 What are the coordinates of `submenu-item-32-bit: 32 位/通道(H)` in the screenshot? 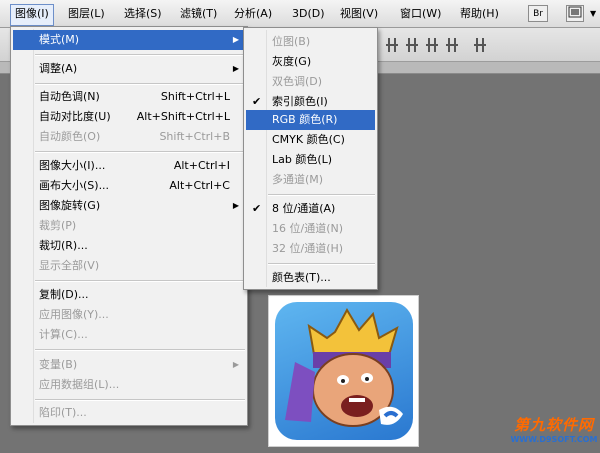 It's located at (310, 249).